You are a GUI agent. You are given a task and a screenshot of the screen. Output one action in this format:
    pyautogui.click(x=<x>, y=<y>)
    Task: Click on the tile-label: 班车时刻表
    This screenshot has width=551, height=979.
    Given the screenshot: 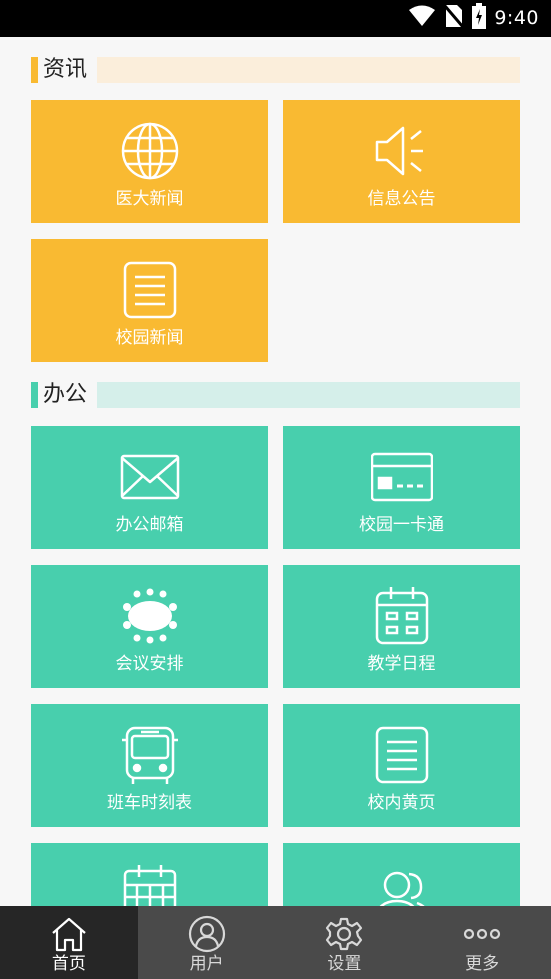 What is the action you would take?
    pyautogui.click(x=149, y=803)
    